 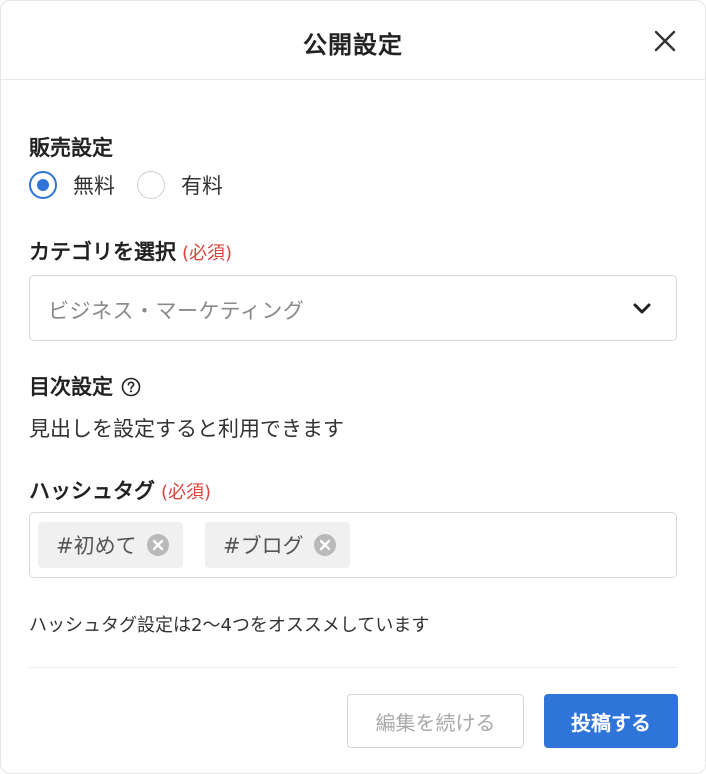 I want to click on category-select-value: ビジネス・マーケティング, so click(x=176, y=311).